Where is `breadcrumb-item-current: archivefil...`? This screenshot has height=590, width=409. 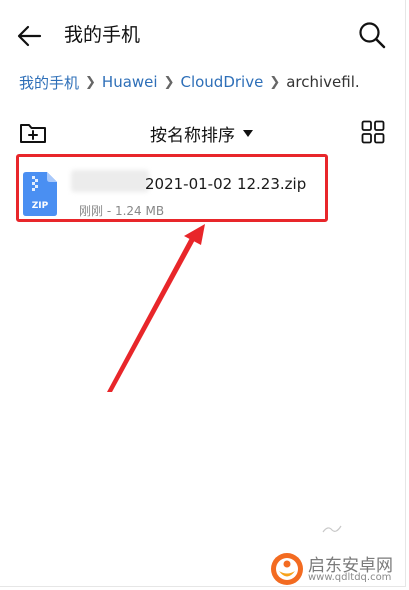
breadcrumb-item-current: archivefil... is located at coordinates (322, 82).